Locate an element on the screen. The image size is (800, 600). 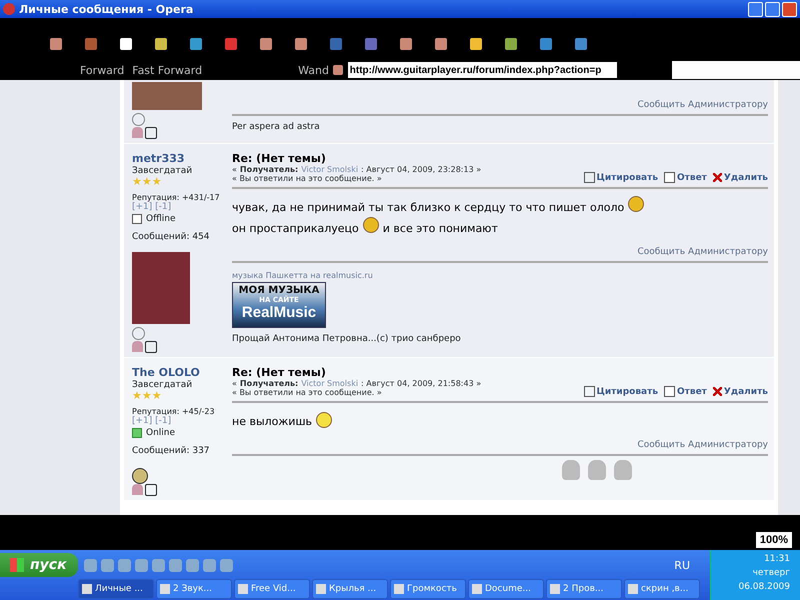
author-link: metr333 is located at coordinates (158, 158).